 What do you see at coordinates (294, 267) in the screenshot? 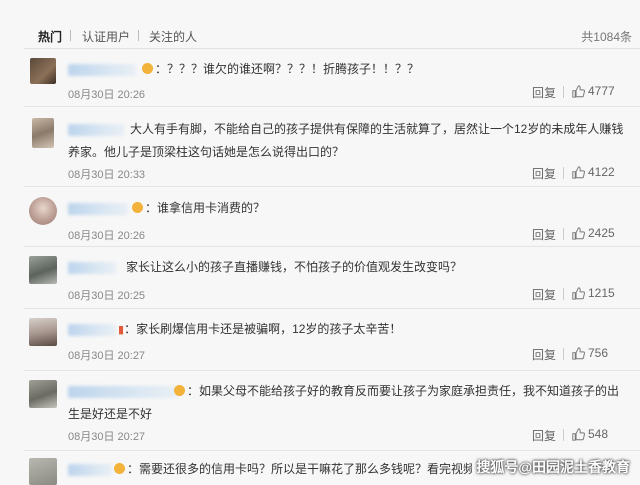
I see `comment-text: 家长让这么小的孩子直播赚钱，不怕孩子的价值观发生改变吗？` at bounding box center [294, 267].